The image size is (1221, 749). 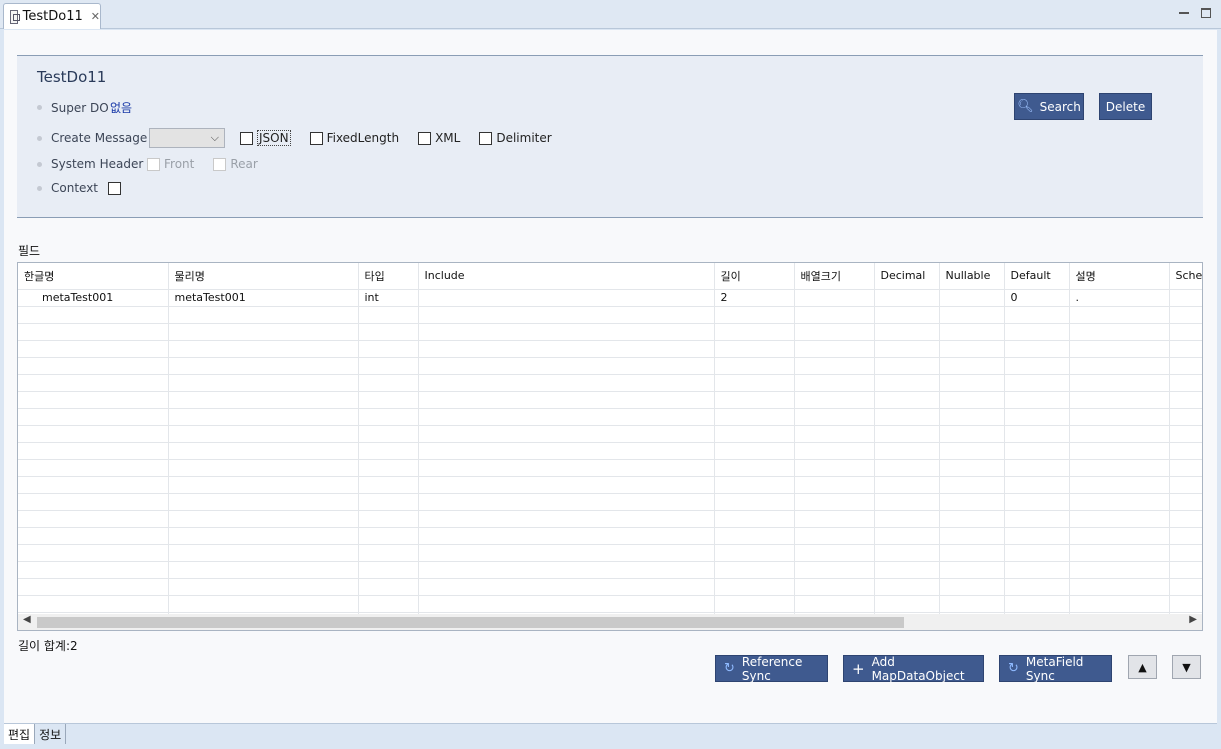 What do you see at coordinates (1125, 106) in the screenshot?
I see `delete-button: Delete` at bounding box center [1125, 106].